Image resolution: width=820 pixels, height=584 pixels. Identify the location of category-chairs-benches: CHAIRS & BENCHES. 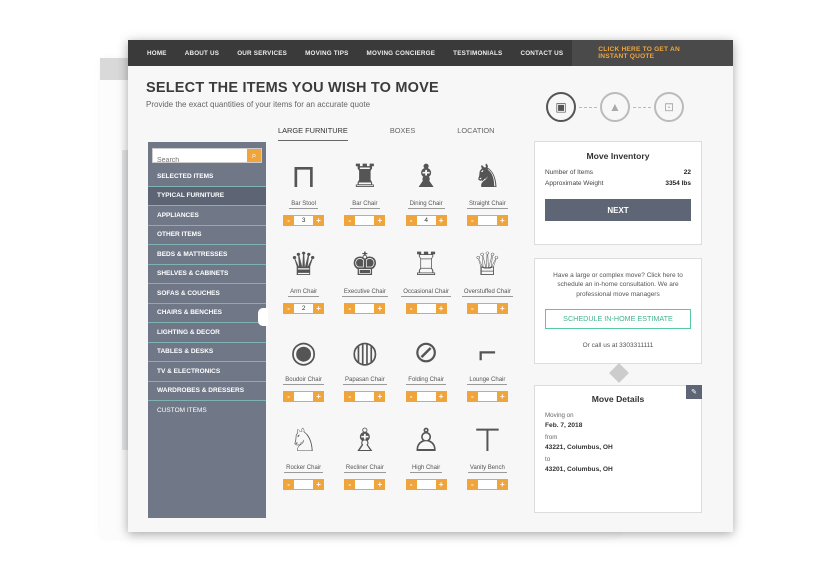
(207, 313).